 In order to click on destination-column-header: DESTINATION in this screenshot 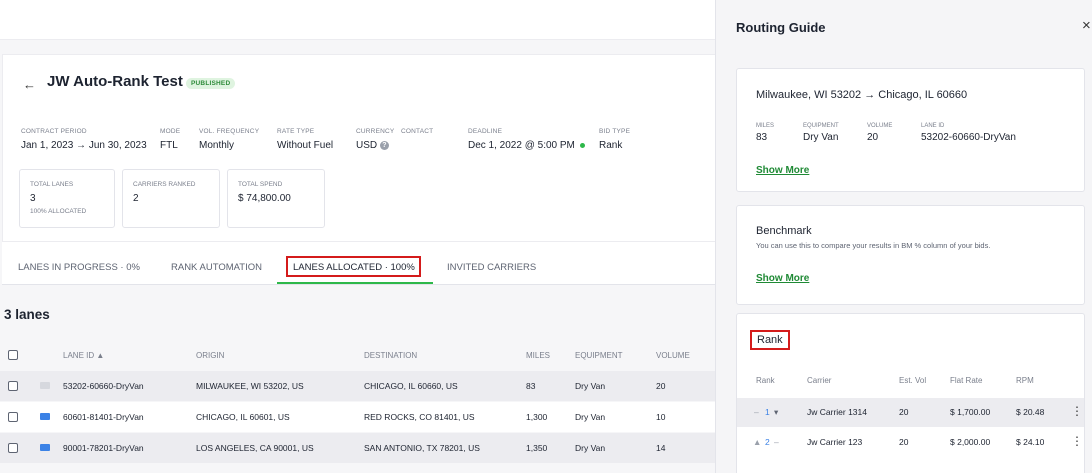, I will do `click(391, 355)`.